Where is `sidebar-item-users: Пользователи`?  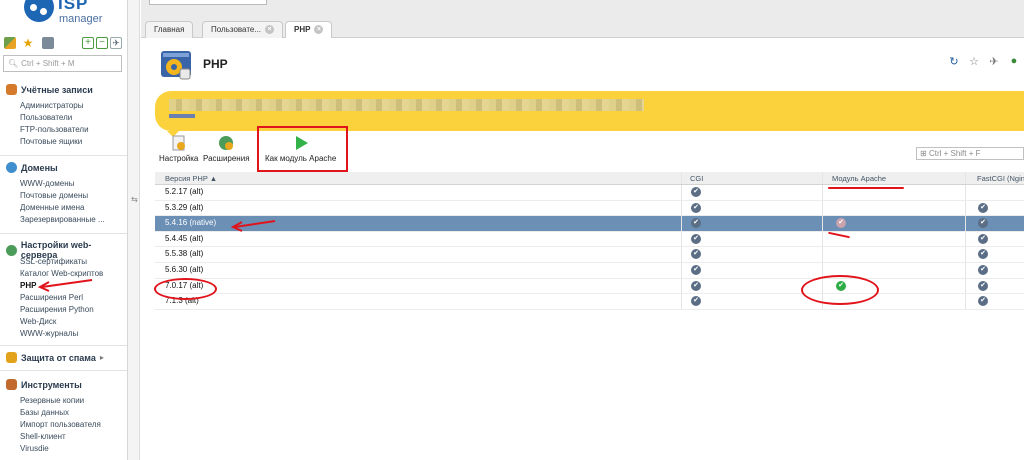
sidebar-item-users: Пользователи is located at coordinates (73, 118).